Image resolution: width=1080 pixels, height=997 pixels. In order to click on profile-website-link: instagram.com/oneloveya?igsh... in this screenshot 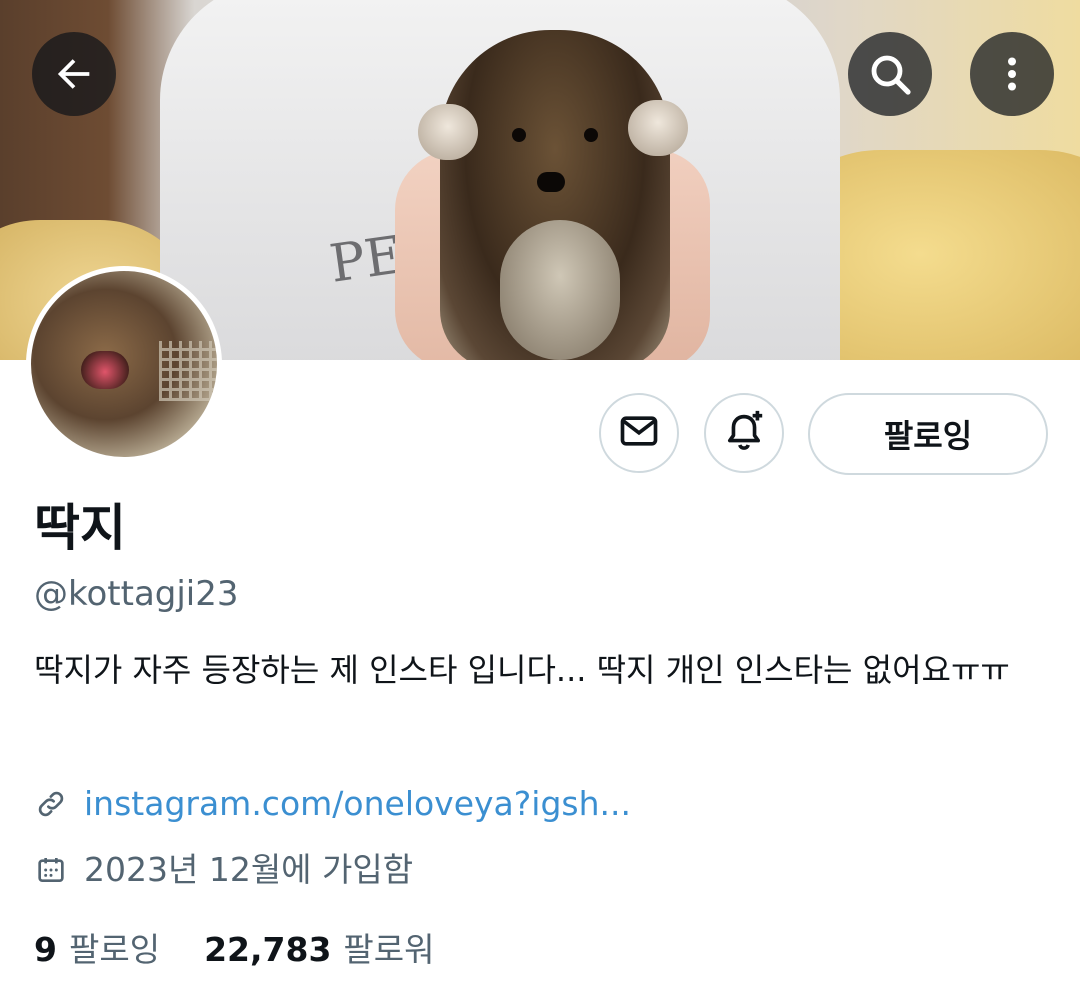, I will do `click(357, 804)`.